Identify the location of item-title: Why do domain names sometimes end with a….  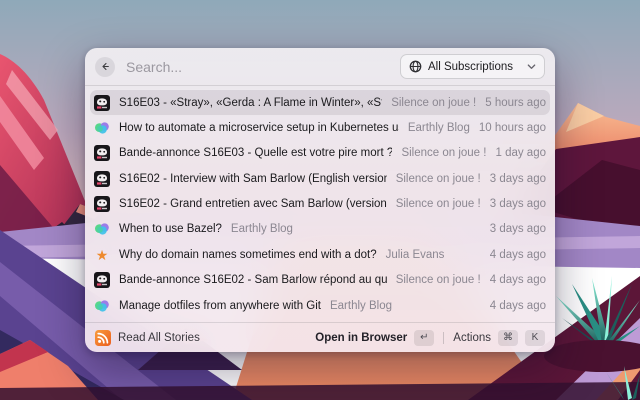
(248, 254).